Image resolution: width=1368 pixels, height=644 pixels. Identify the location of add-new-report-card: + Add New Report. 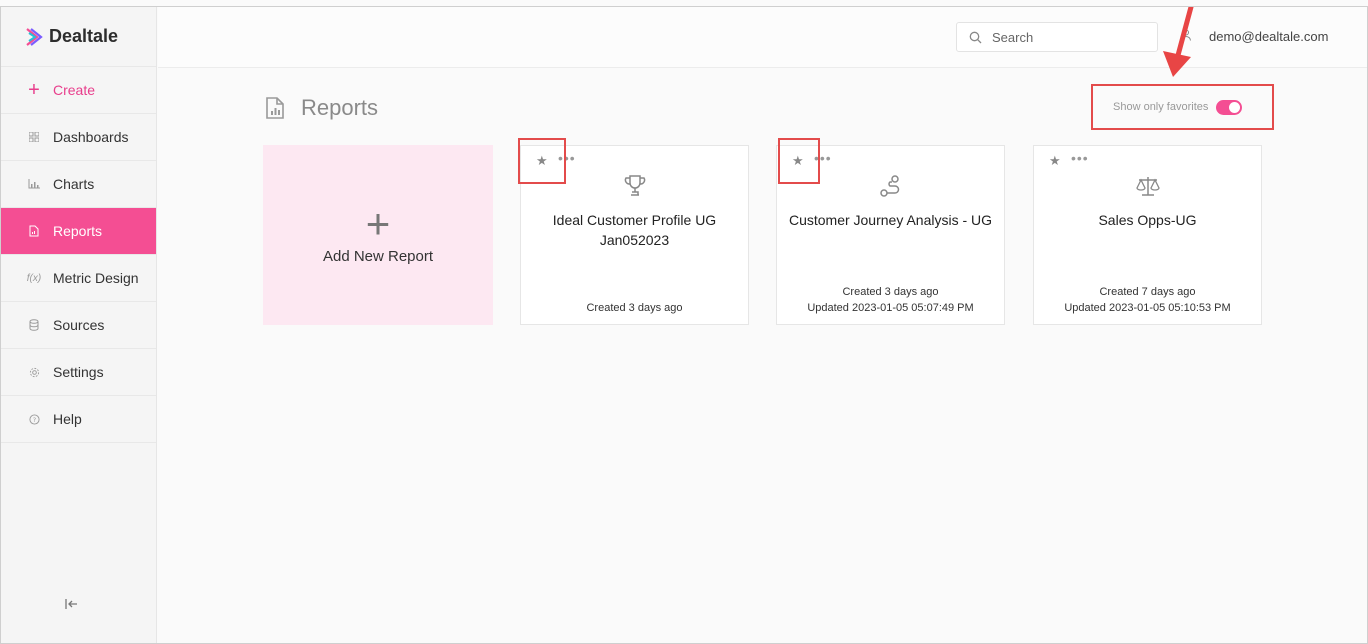
(378, 235).